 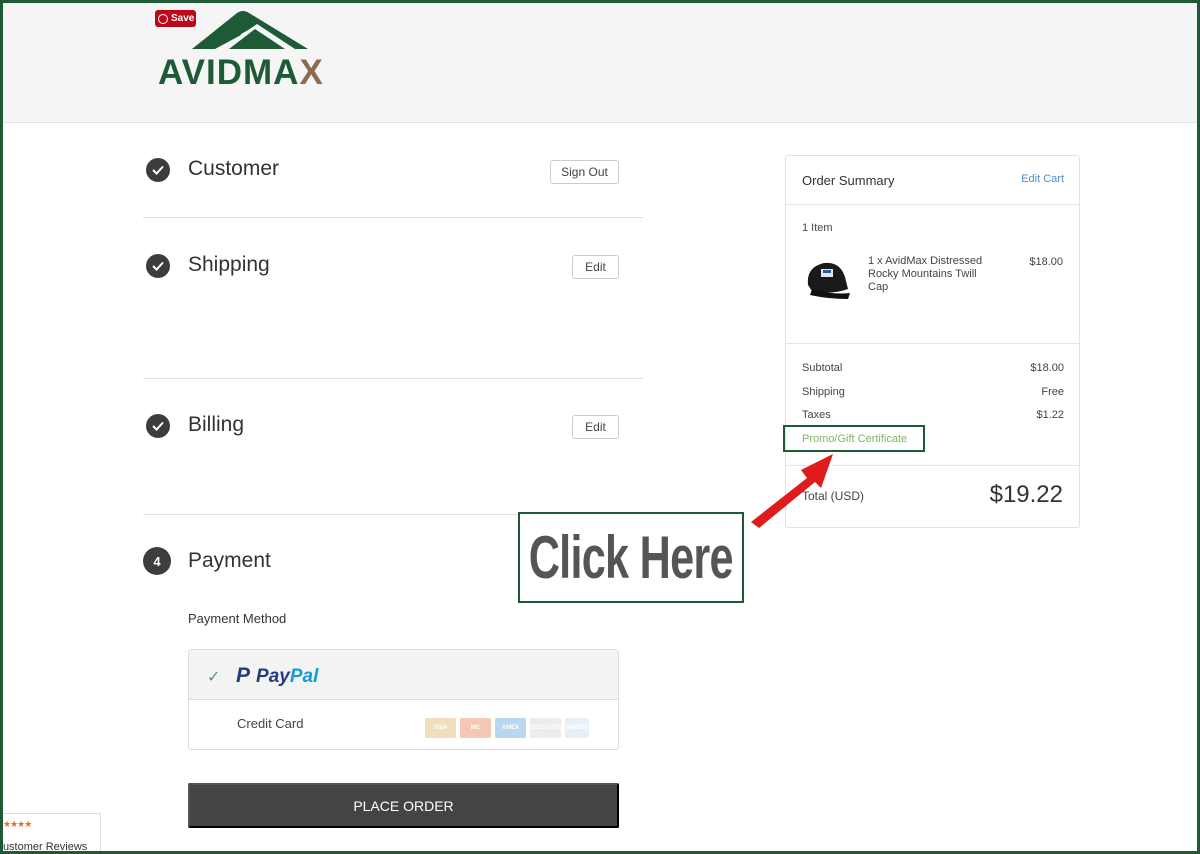 I want to click on total-amount: $19.22, so click(x=1026, y=494).